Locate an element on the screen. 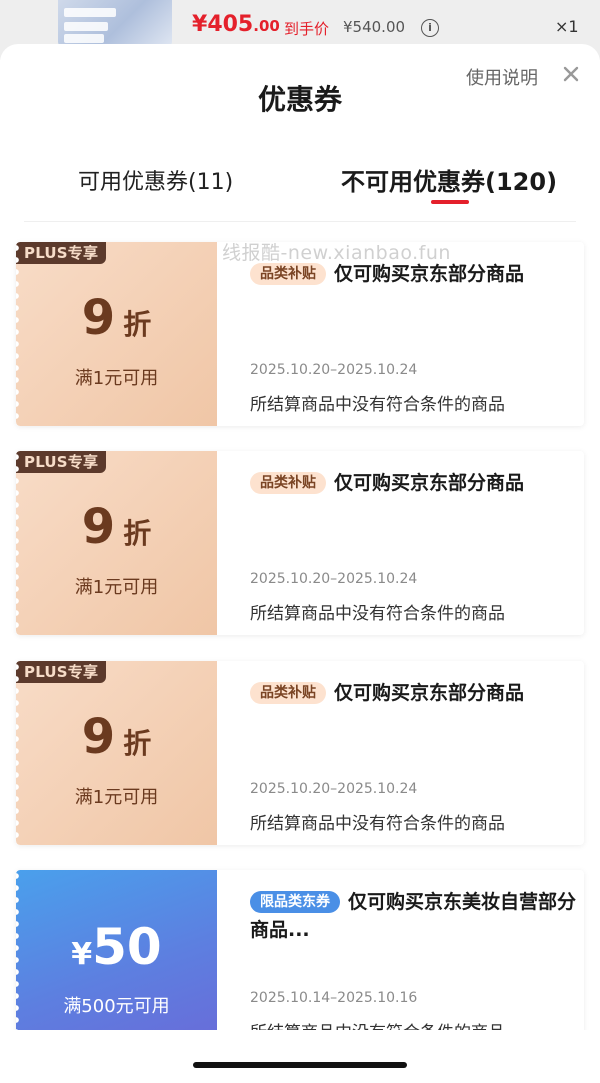 Image resolution: width=600 pixels, height=1083 pixels. coupon-validity-date: 2025.10.14–2025.10.16 is located at coordinates (334, 998).